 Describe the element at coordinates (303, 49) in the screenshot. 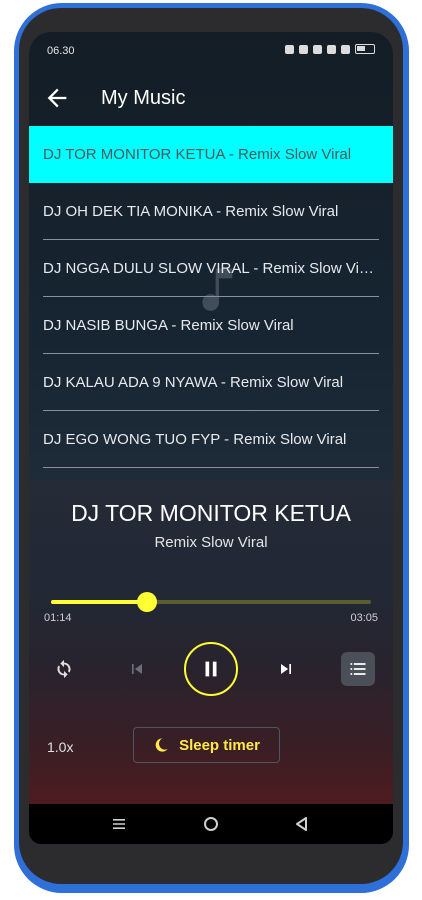

I see `alarm-icon` at that location.